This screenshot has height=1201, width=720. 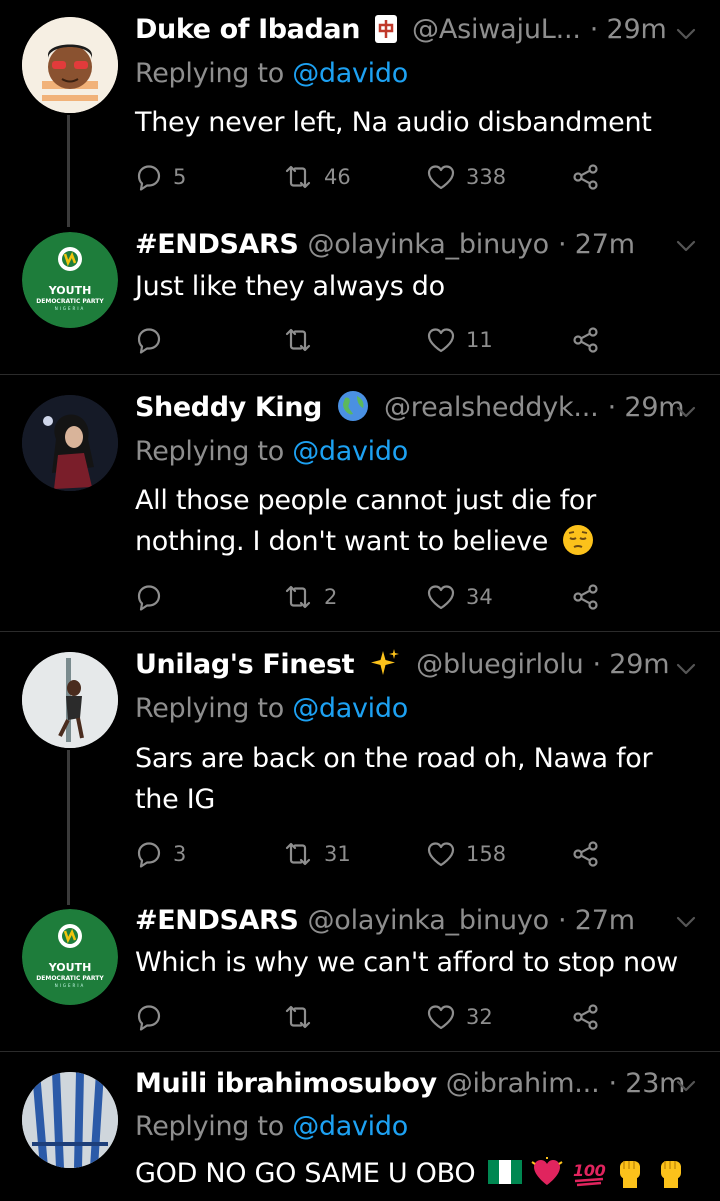 I want to click on timestamp: · 29m, so click(x=646, y=407).